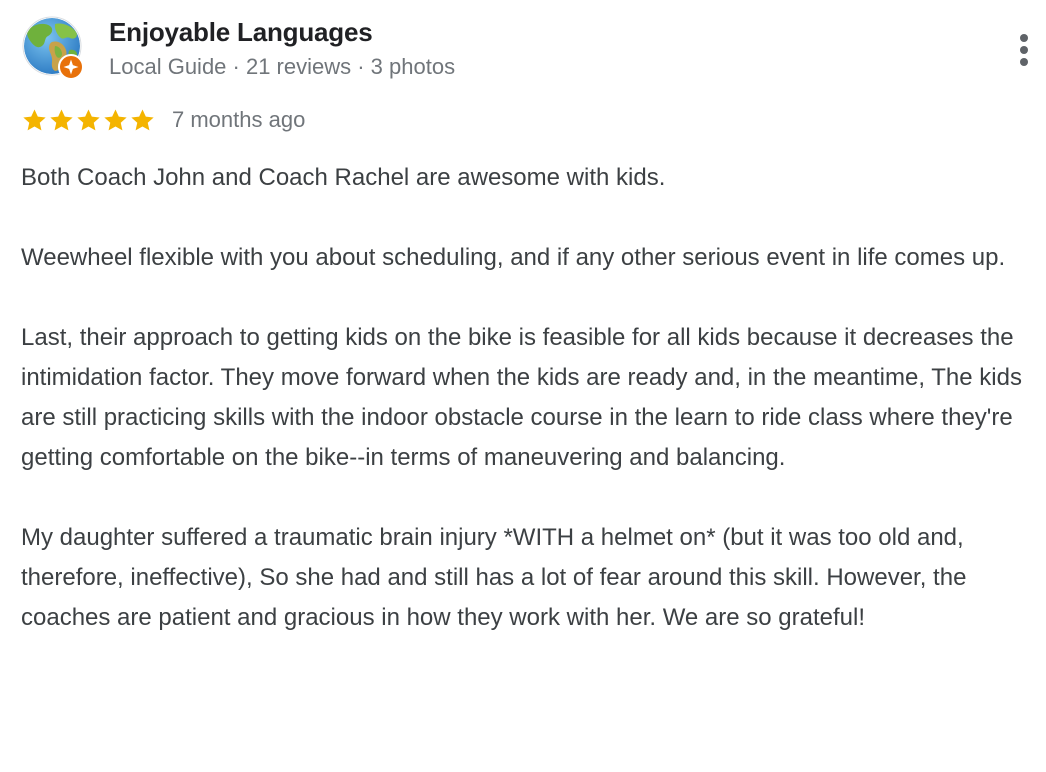 Image resolution: width=1046 pixels, height=772 pixels. What do you see at coordinates (241, 32) in the screenshot?
I see `reviewer-name: Enjoyable Languages` at bounding box center [241, 32].